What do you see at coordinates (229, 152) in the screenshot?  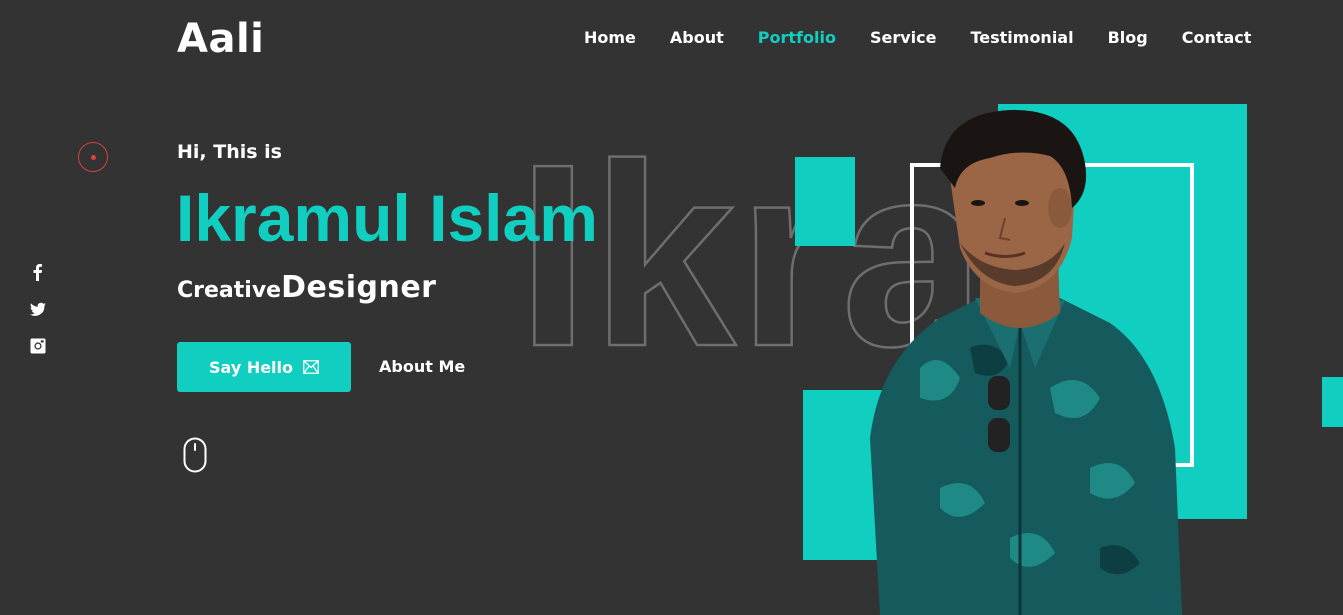 I see `hero-greeting: Hi, This is` at bounding box center [229, 152].